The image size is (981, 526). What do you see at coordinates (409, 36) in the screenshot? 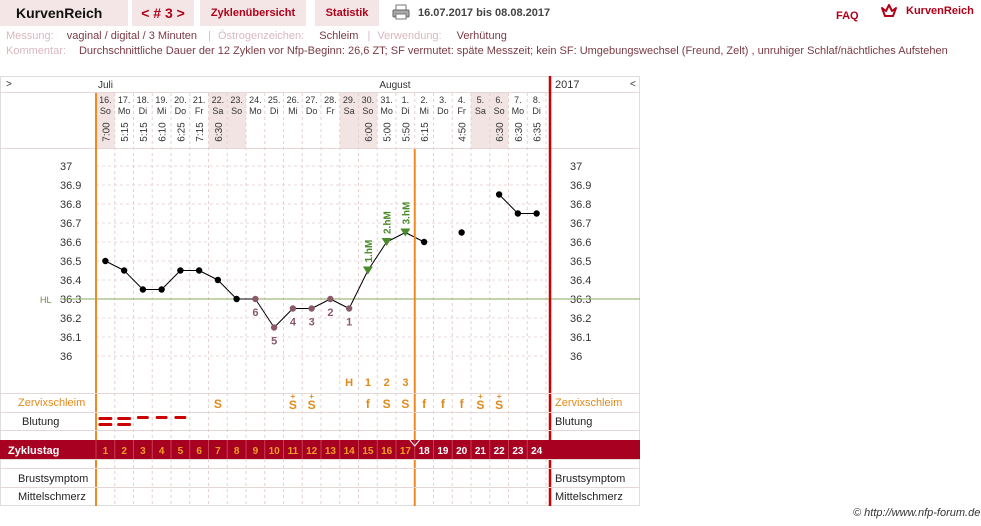
I see `verwendung-label: Verwendung:` at bounding box center [409, 36].